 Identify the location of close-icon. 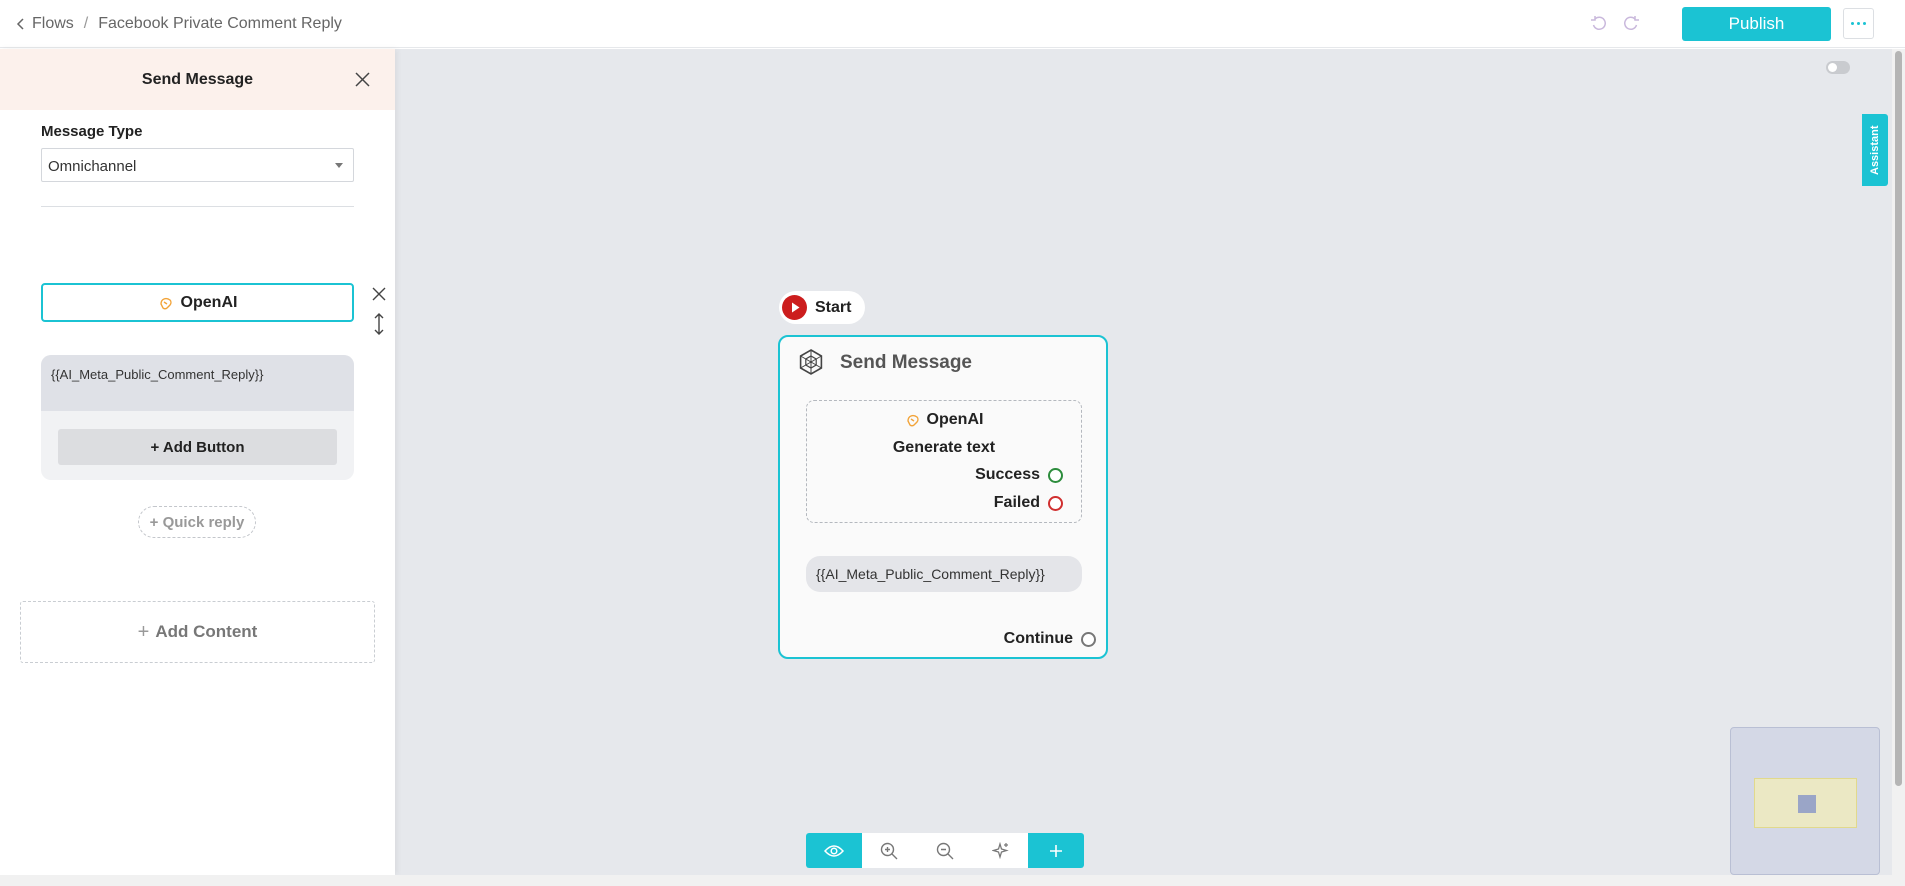
(362, 79).